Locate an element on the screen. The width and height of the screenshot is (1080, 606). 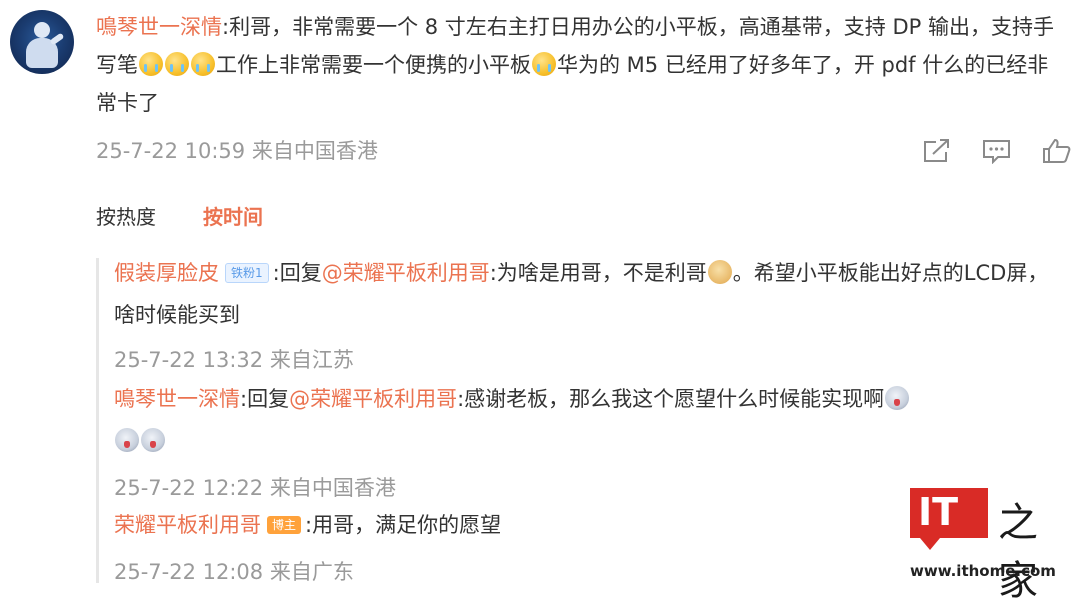
avatar is located at coordinates (42, 42).